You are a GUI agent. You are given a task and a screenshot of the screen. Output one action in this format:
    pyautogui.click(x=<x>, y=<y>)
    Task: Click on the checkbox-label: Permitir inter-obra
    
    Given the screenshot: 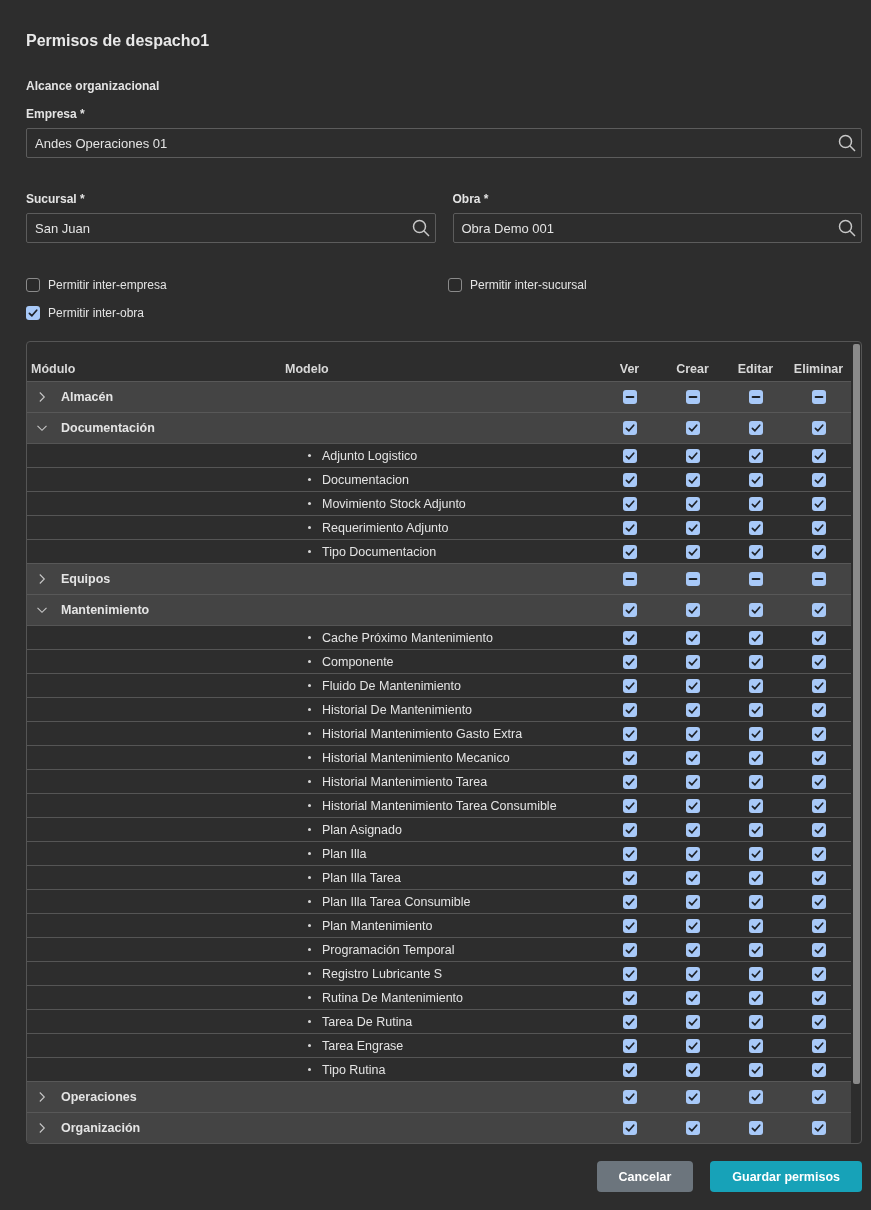 What is the action you would take?
    pyautogui.click(x=96, y=313)
    